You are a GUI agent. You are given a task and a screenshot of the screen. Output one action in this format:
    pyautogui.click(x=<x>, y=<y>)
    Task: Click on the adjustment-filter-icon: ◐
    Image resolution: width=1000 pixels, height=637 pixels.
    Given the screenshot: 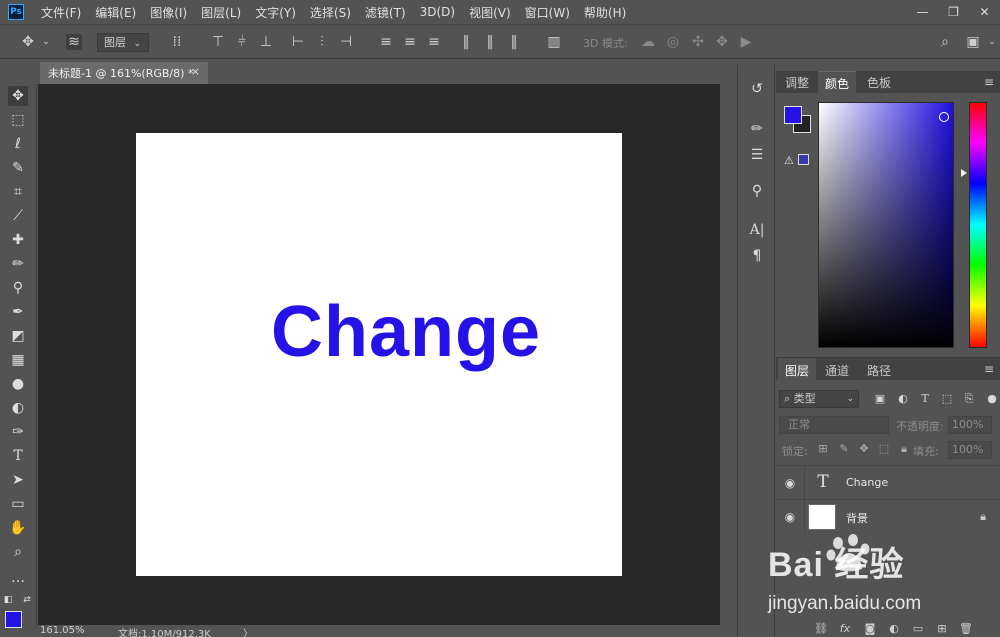 What is the action you would take?
    pyautogui.click(x=903, y=399)
    